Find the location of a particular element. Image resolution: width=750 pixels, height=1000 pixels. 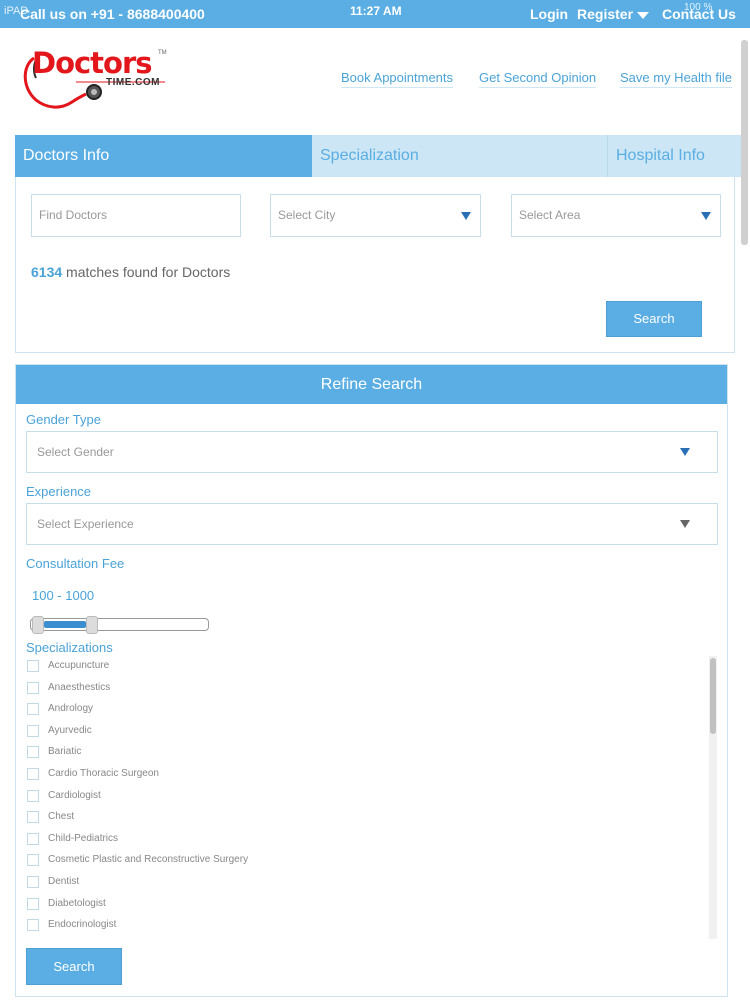

consultation-fee-value: 100 - 1000 is located at coordinates (63, 595).